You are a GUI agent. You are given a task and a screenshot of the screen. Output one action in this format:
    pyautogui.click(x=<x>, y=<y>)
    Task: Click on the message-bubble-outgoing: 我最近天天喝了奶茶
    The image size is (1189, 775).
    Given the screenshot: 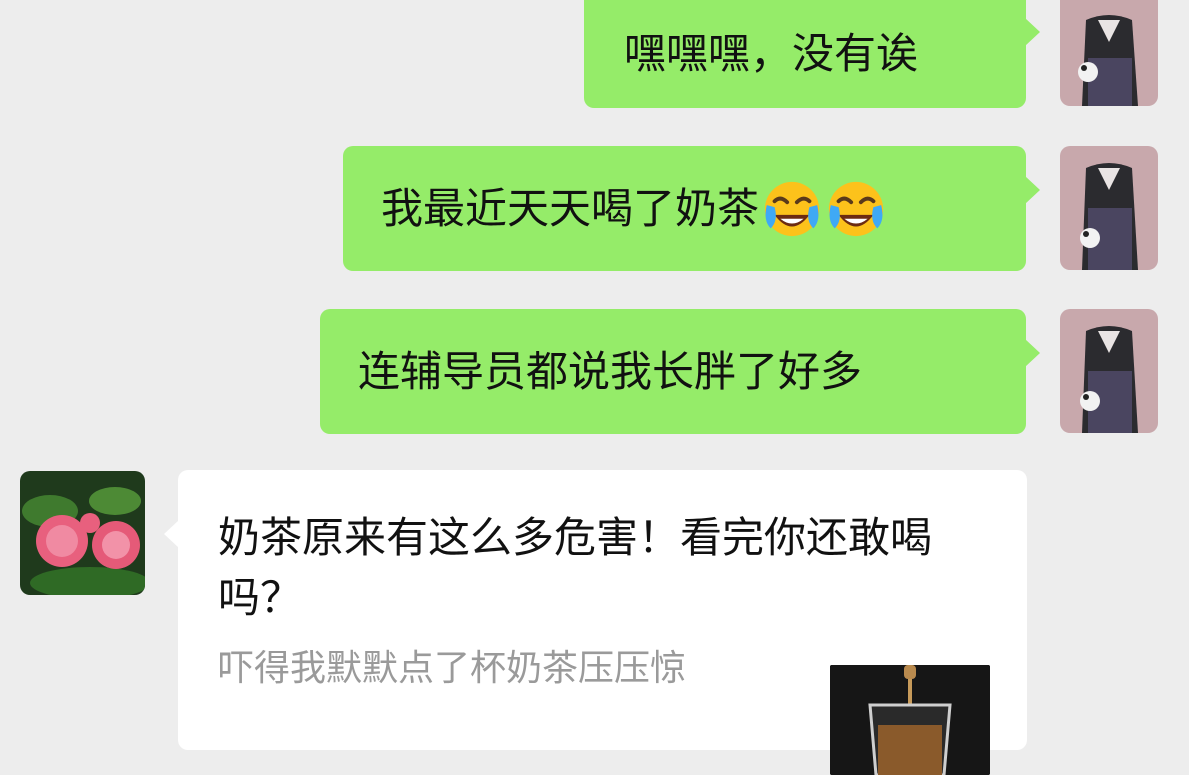 What is the action you would take?
    pyautogui.click(x=691, y=208)
    